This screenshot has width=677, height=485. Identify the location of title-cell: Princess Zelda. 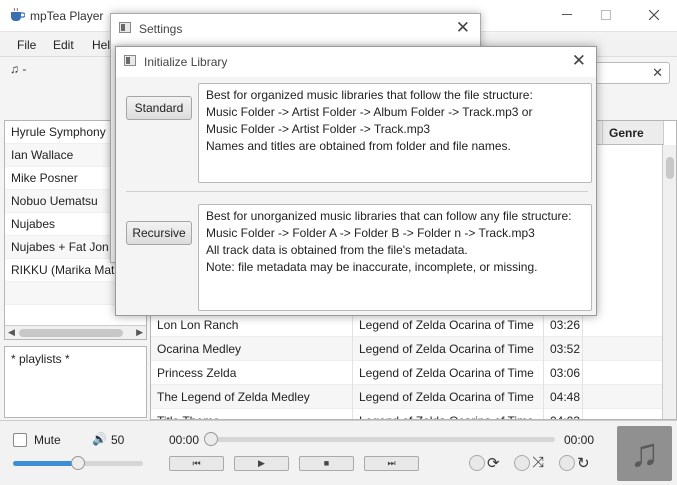
(252, 373).